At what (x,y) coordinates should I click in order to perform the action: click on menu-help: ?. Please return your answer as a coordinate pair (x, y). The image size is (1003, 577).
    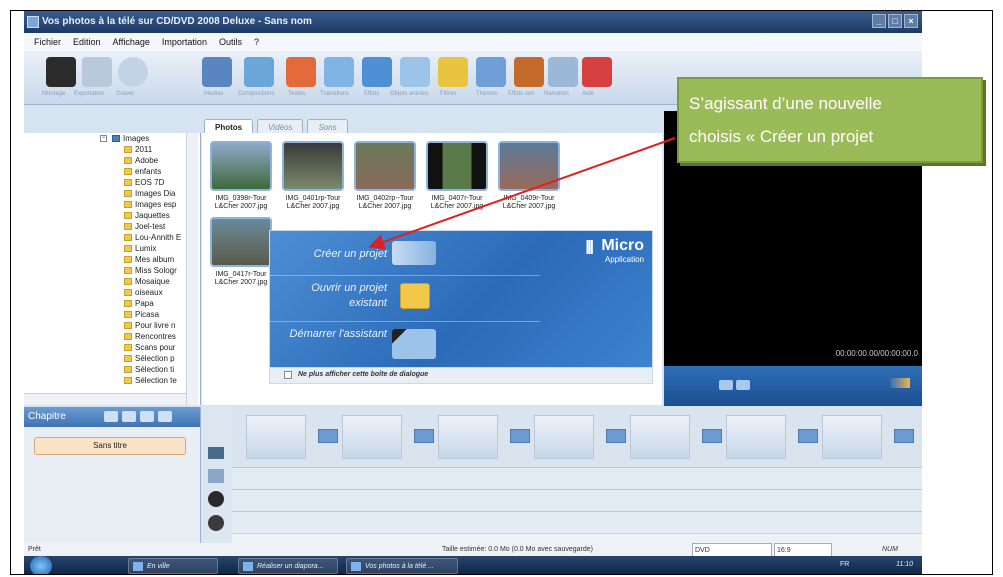
    Looking at the image, I should click on (256, 42).